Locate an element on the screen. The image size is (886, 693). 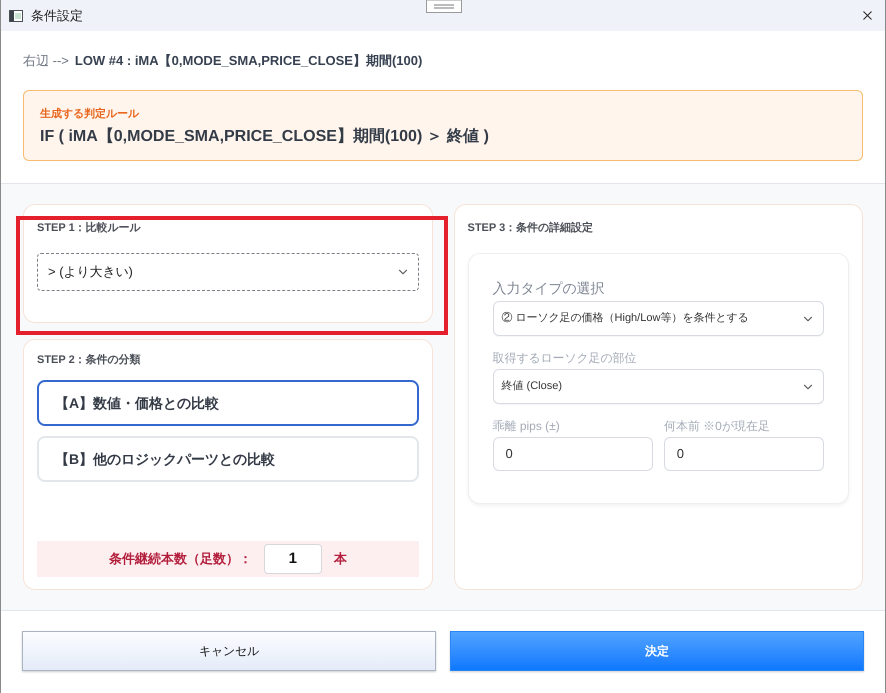
rule-text: IF ( iMA【0,MODE_SMA,PRICE_CLOSE】期間(100) ＞ 終値 ) is located at coordinates (265, 136).